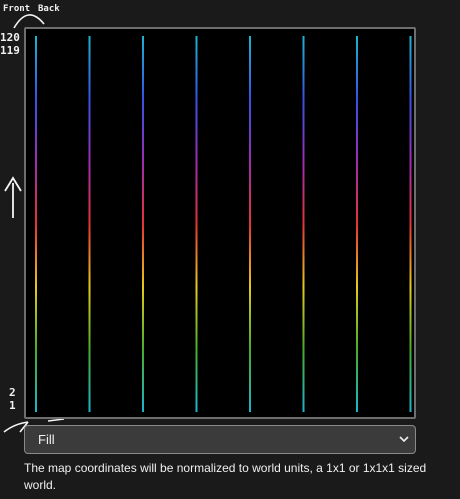 The image size is (460, 499). Describe the element at coordinates (220, 439) in the screenshot. I see `fill-mode-select: Fill` at that location.